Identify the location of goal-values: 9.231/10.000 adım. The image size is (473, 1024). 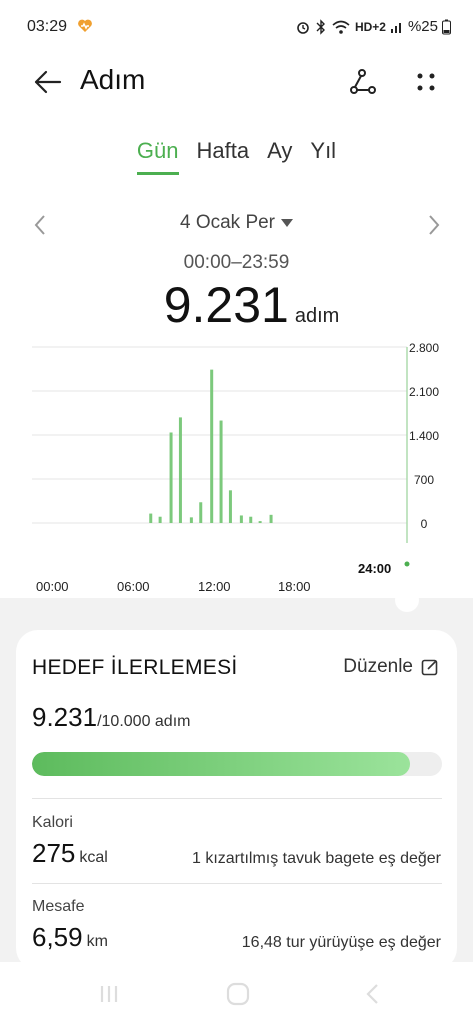
(111, 717).